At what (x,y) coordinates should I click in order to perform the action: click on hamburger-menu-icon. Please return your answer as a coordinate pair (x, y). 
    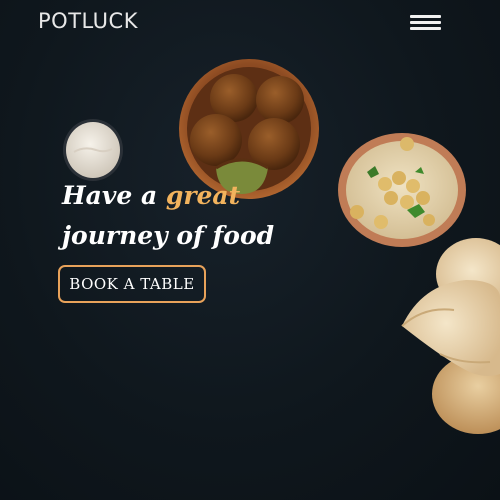
    Looking at the image, I should click on (426, 23).